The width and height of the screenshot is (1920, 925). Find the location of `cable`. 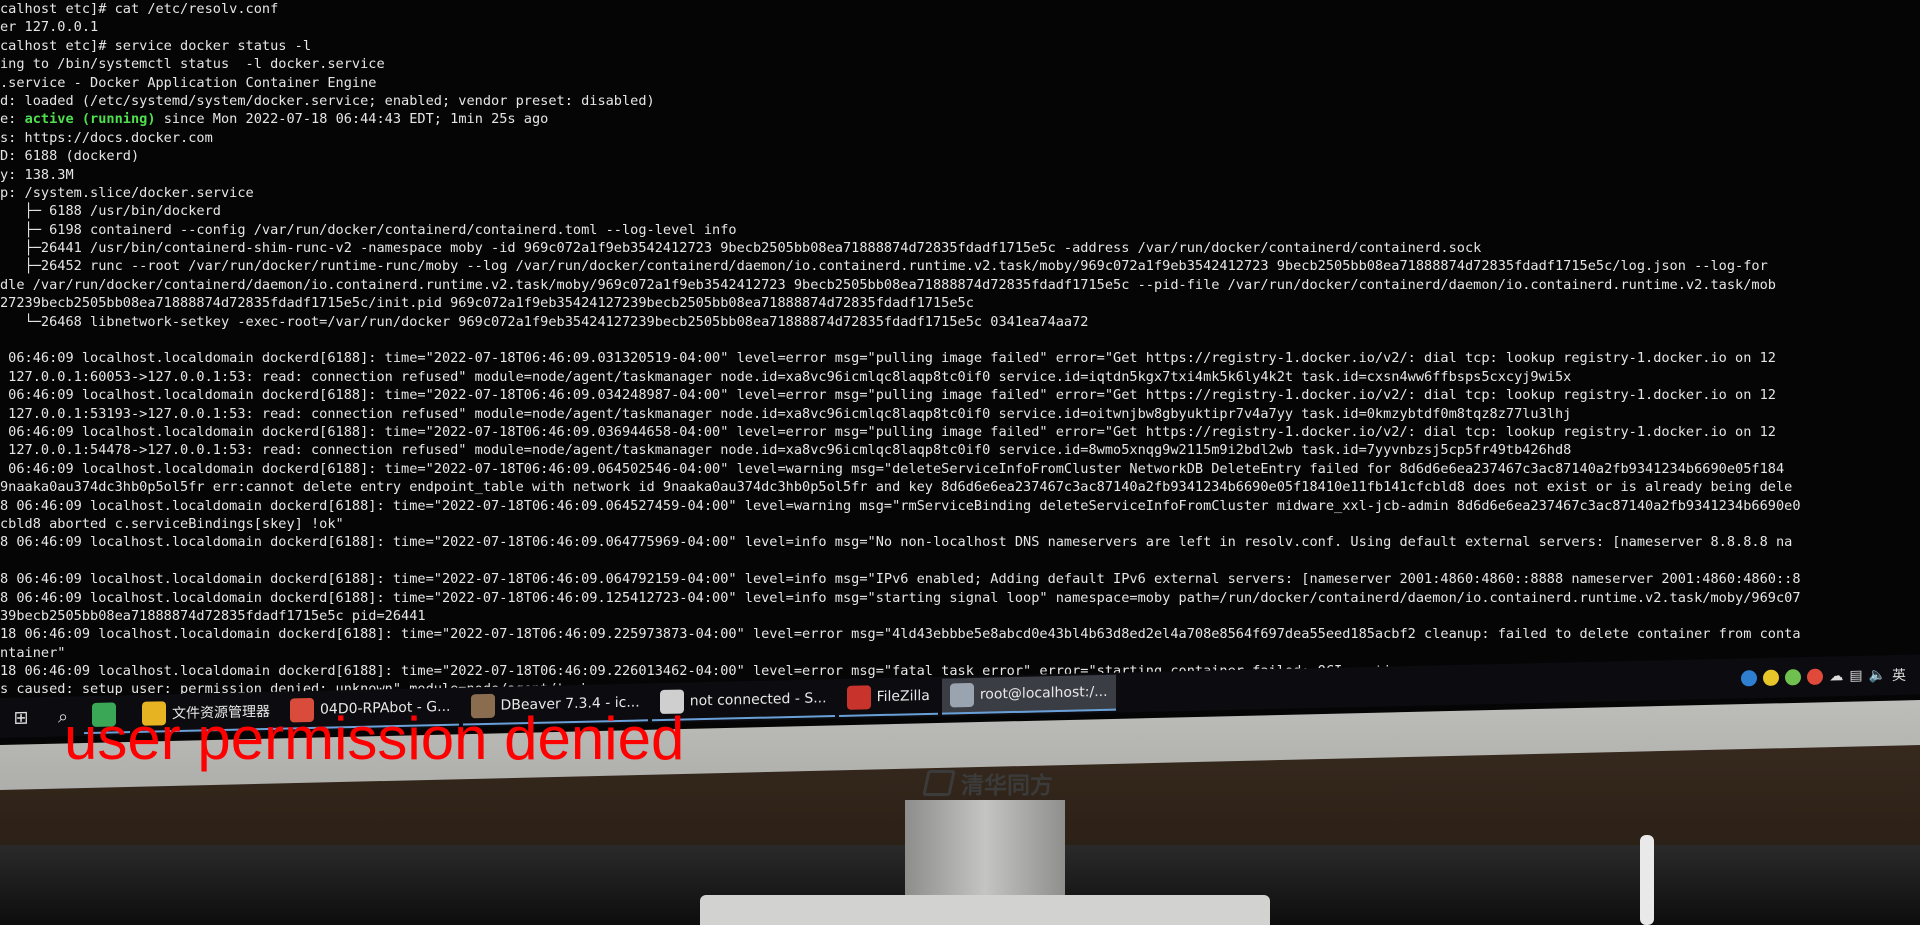

cable is located at coordinates (1647, 880).